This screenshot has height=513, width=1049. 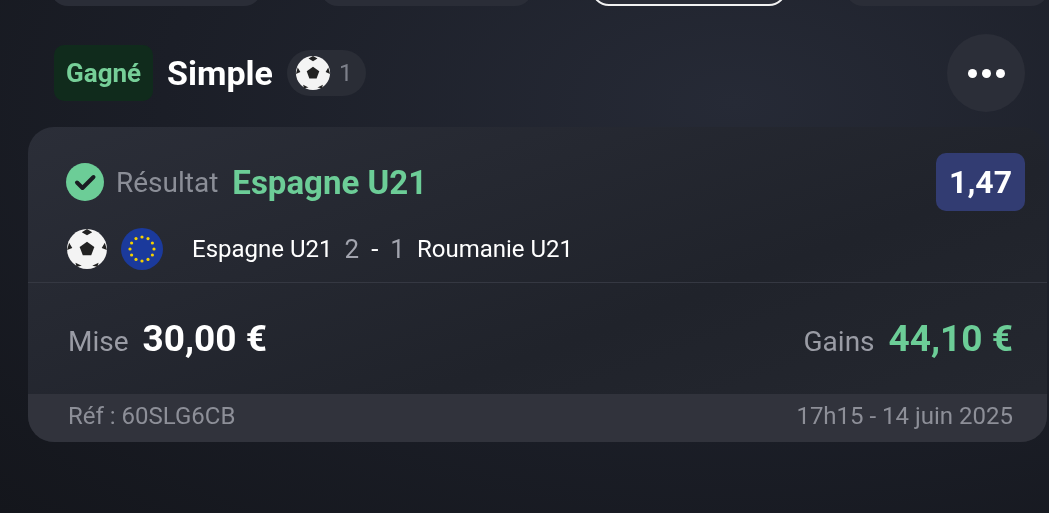 I want to click on away-score: 1, so click(x=397, y=249).